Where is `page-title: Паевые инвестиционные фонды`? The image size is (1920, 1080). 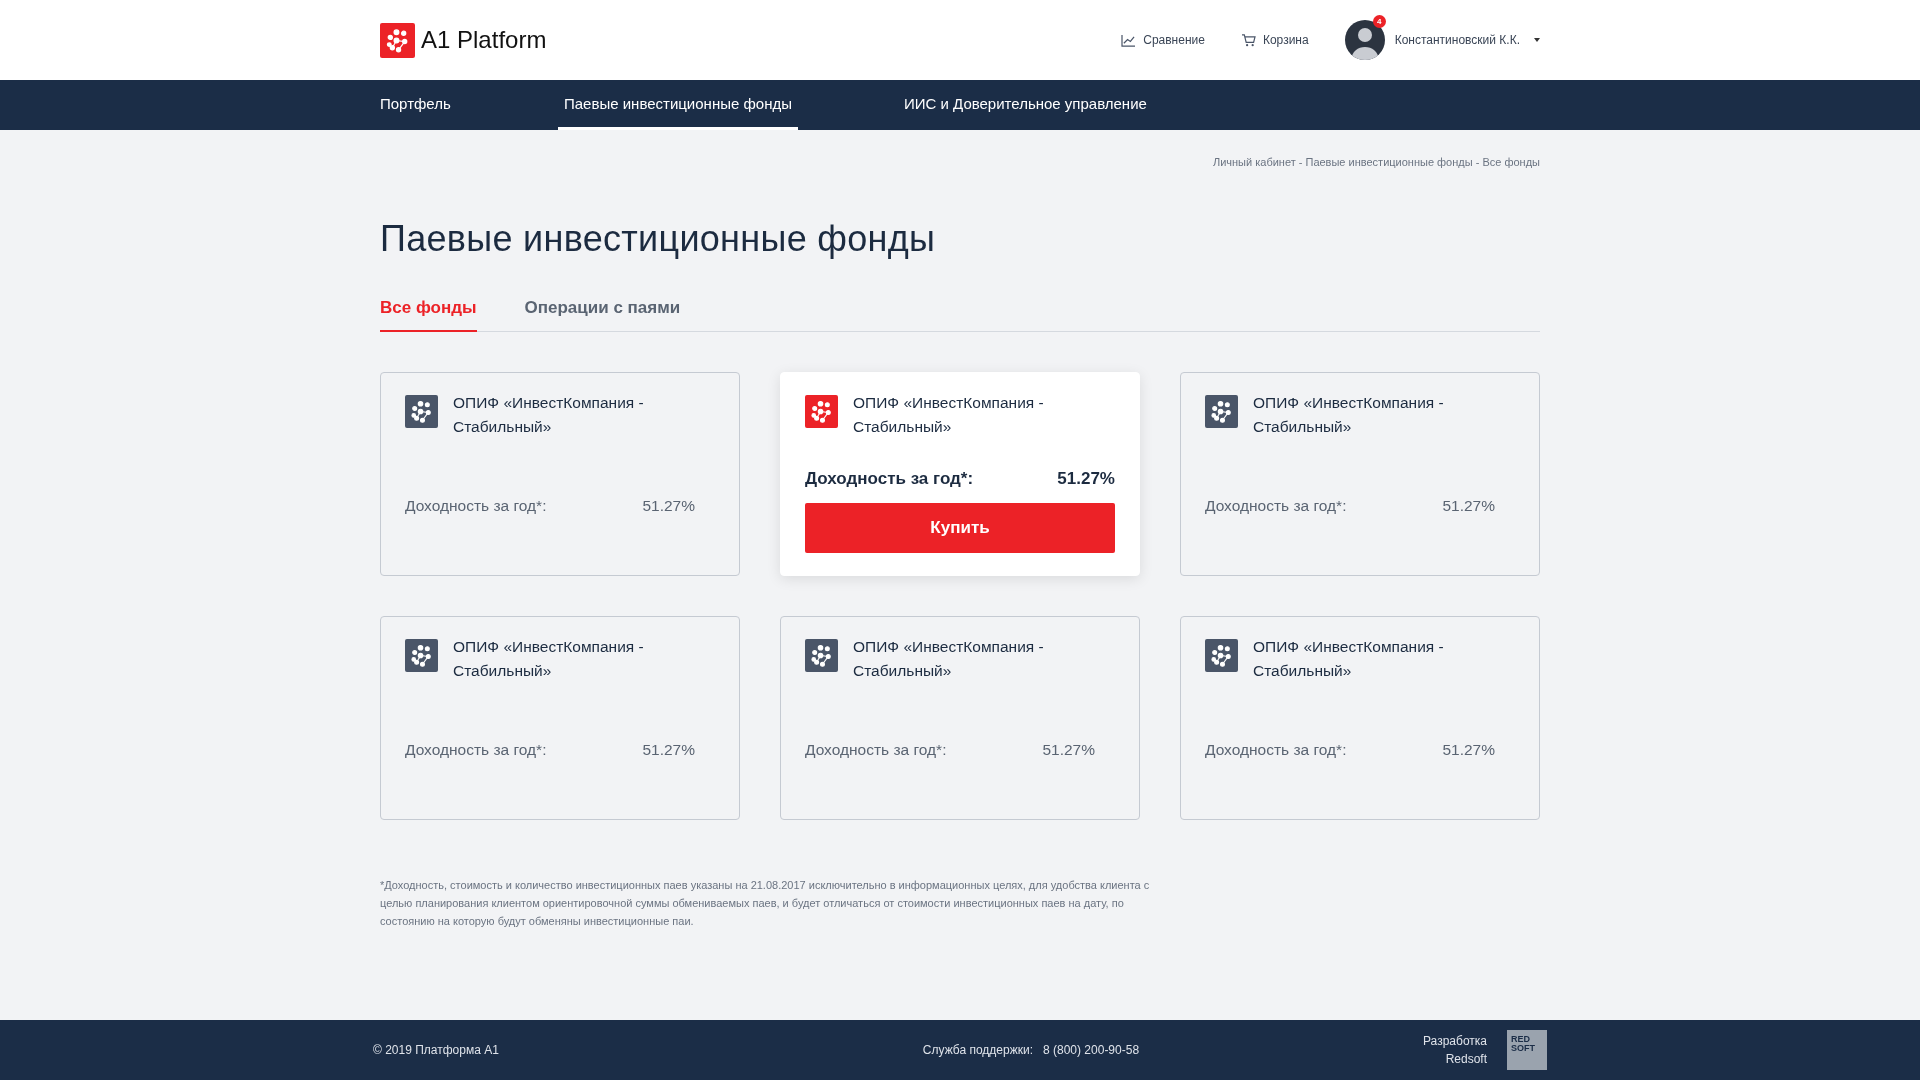
page-title: Паевые инвестиционные фонды is located at coordinates (658, 239).